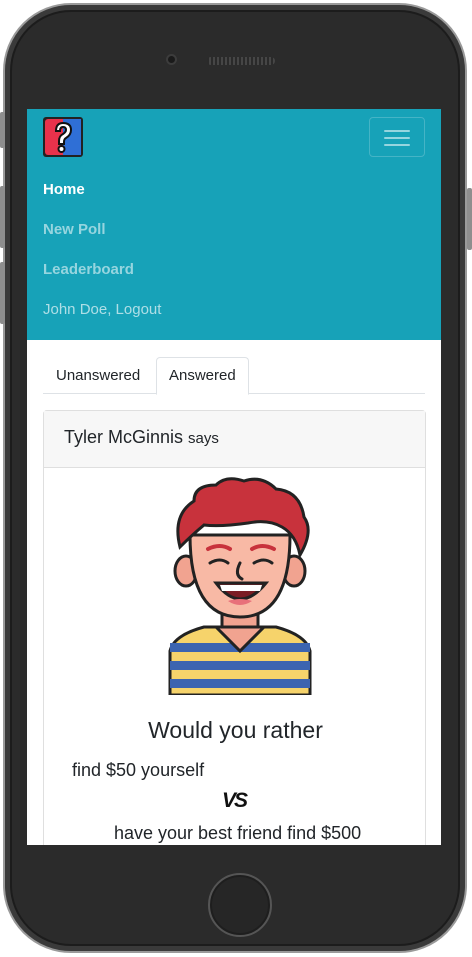 This screenshot has width=472, height=957. Describe the element at coordinates (2, 130) in the screenshot. I see `silent-switch` at that location.